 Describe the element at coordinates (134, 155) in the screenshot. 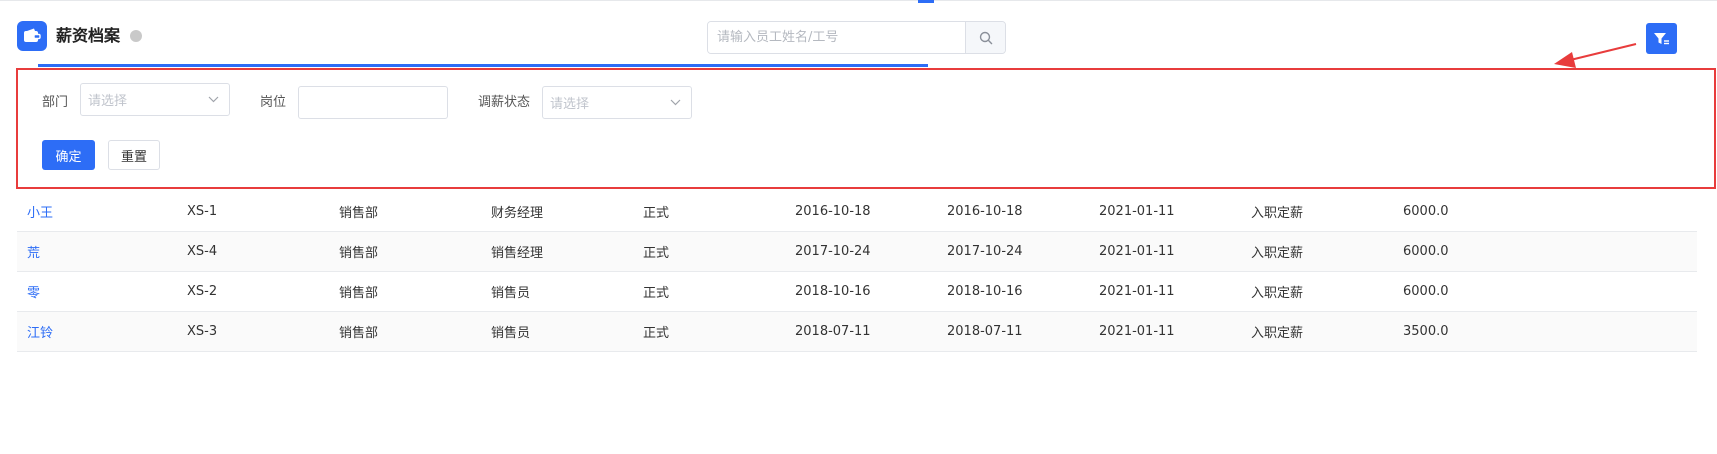

I see `reset-button: 重置` at that location.